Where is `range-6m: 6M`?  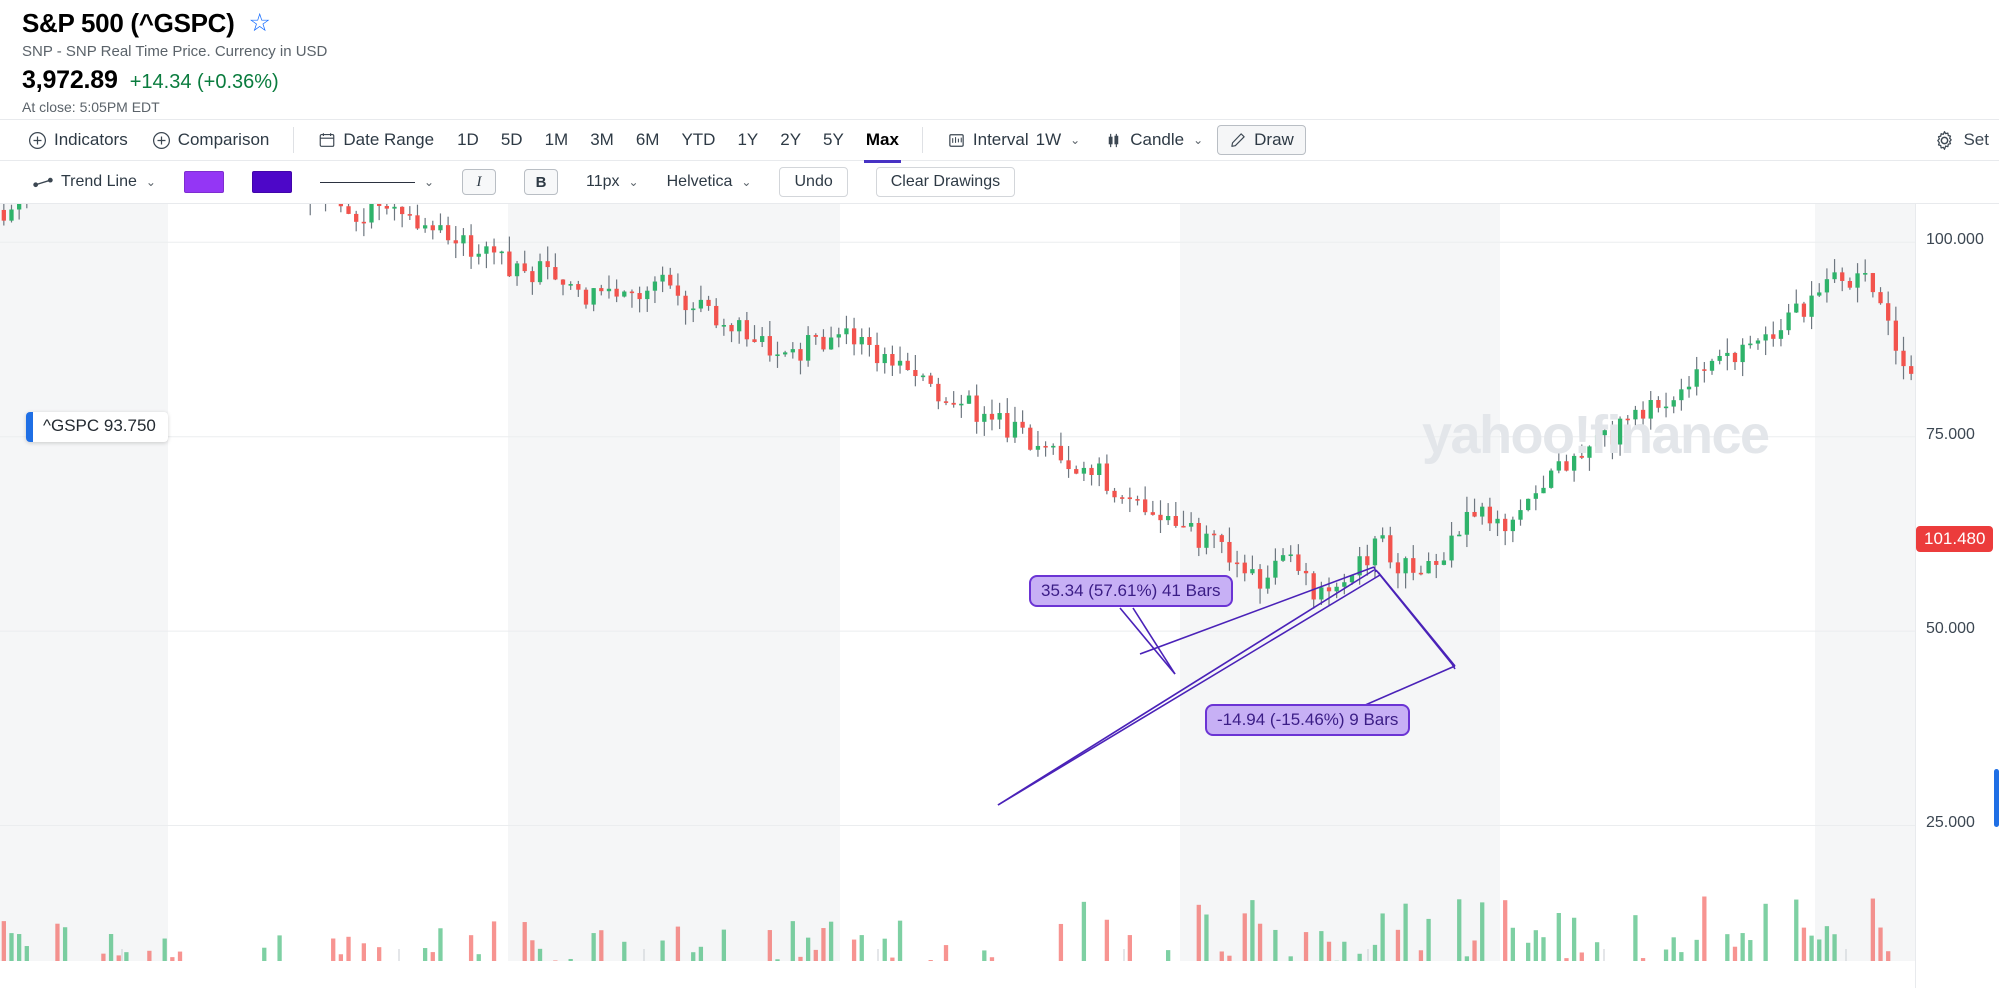
range-6m: 6M is located at coordinates (648, 140).